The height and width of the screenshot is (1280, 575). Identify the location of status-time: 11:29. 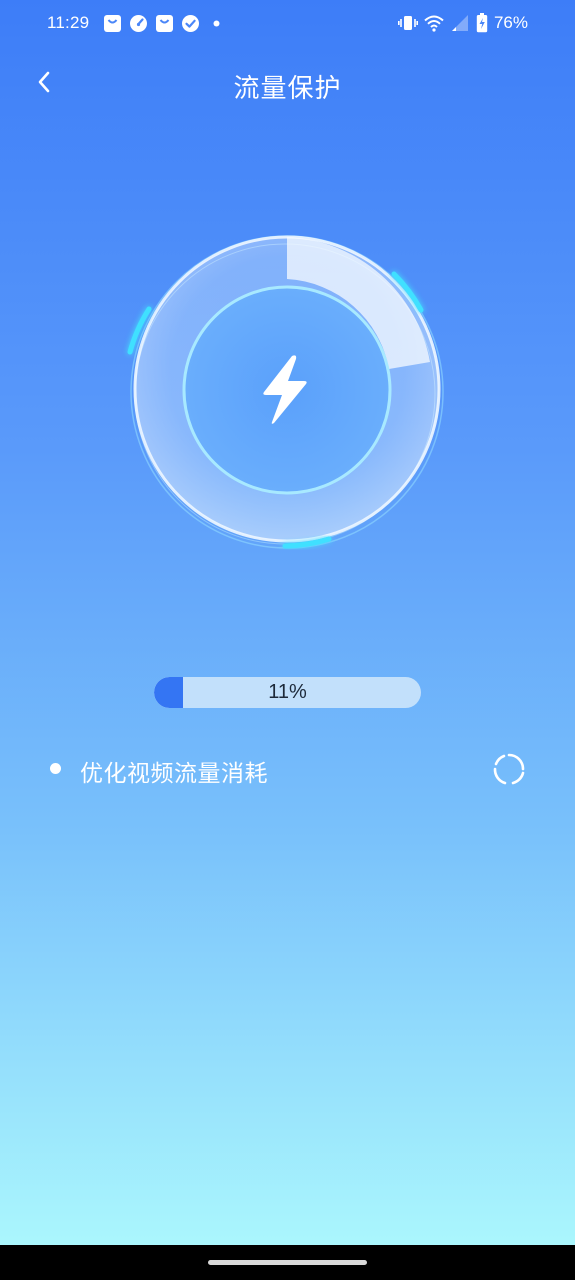
(68, 22).